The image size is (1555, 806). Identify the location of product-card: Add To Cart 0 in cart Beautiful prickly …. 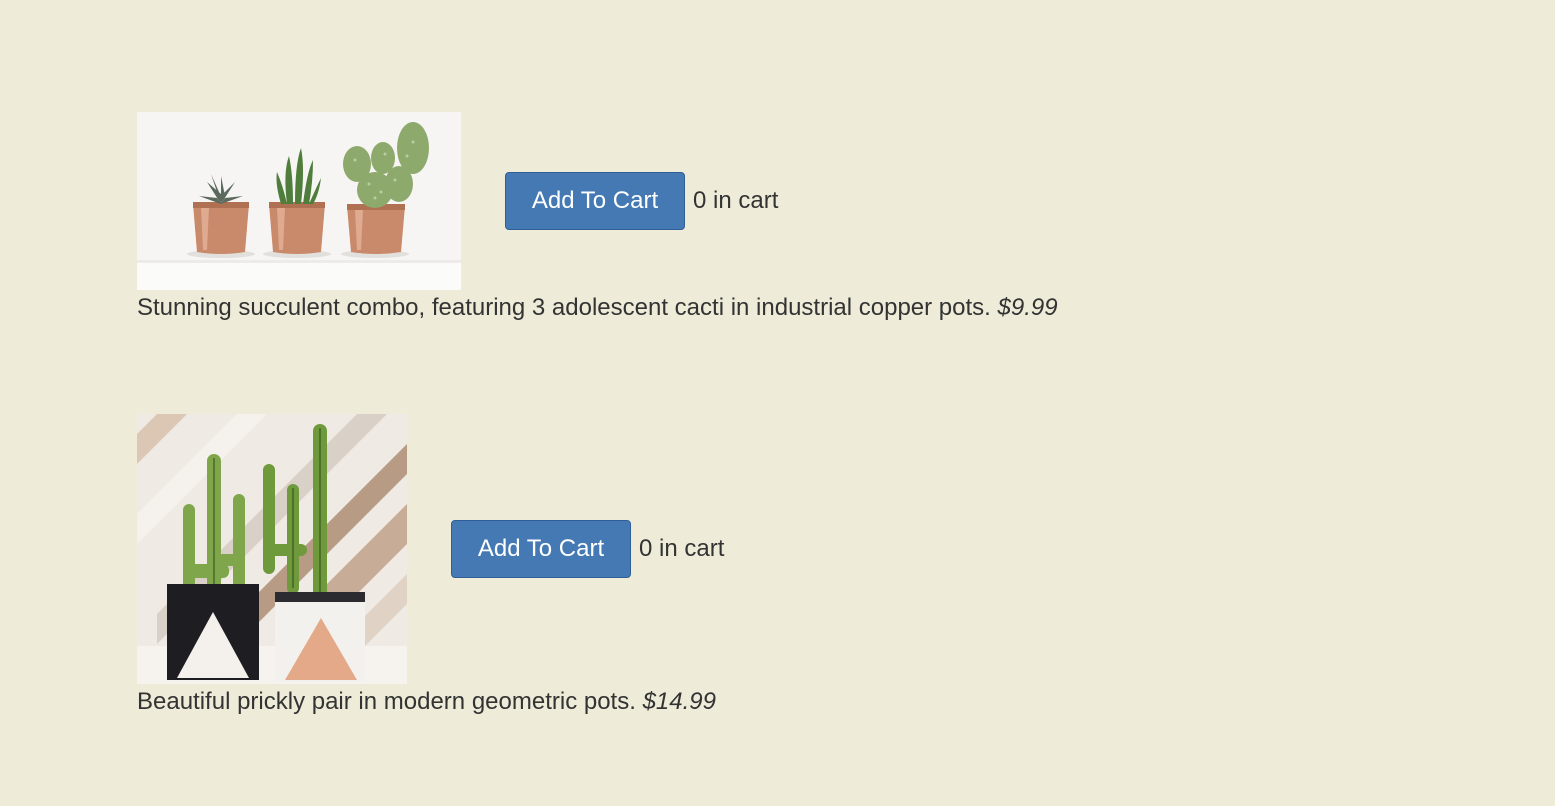
(430, 565).